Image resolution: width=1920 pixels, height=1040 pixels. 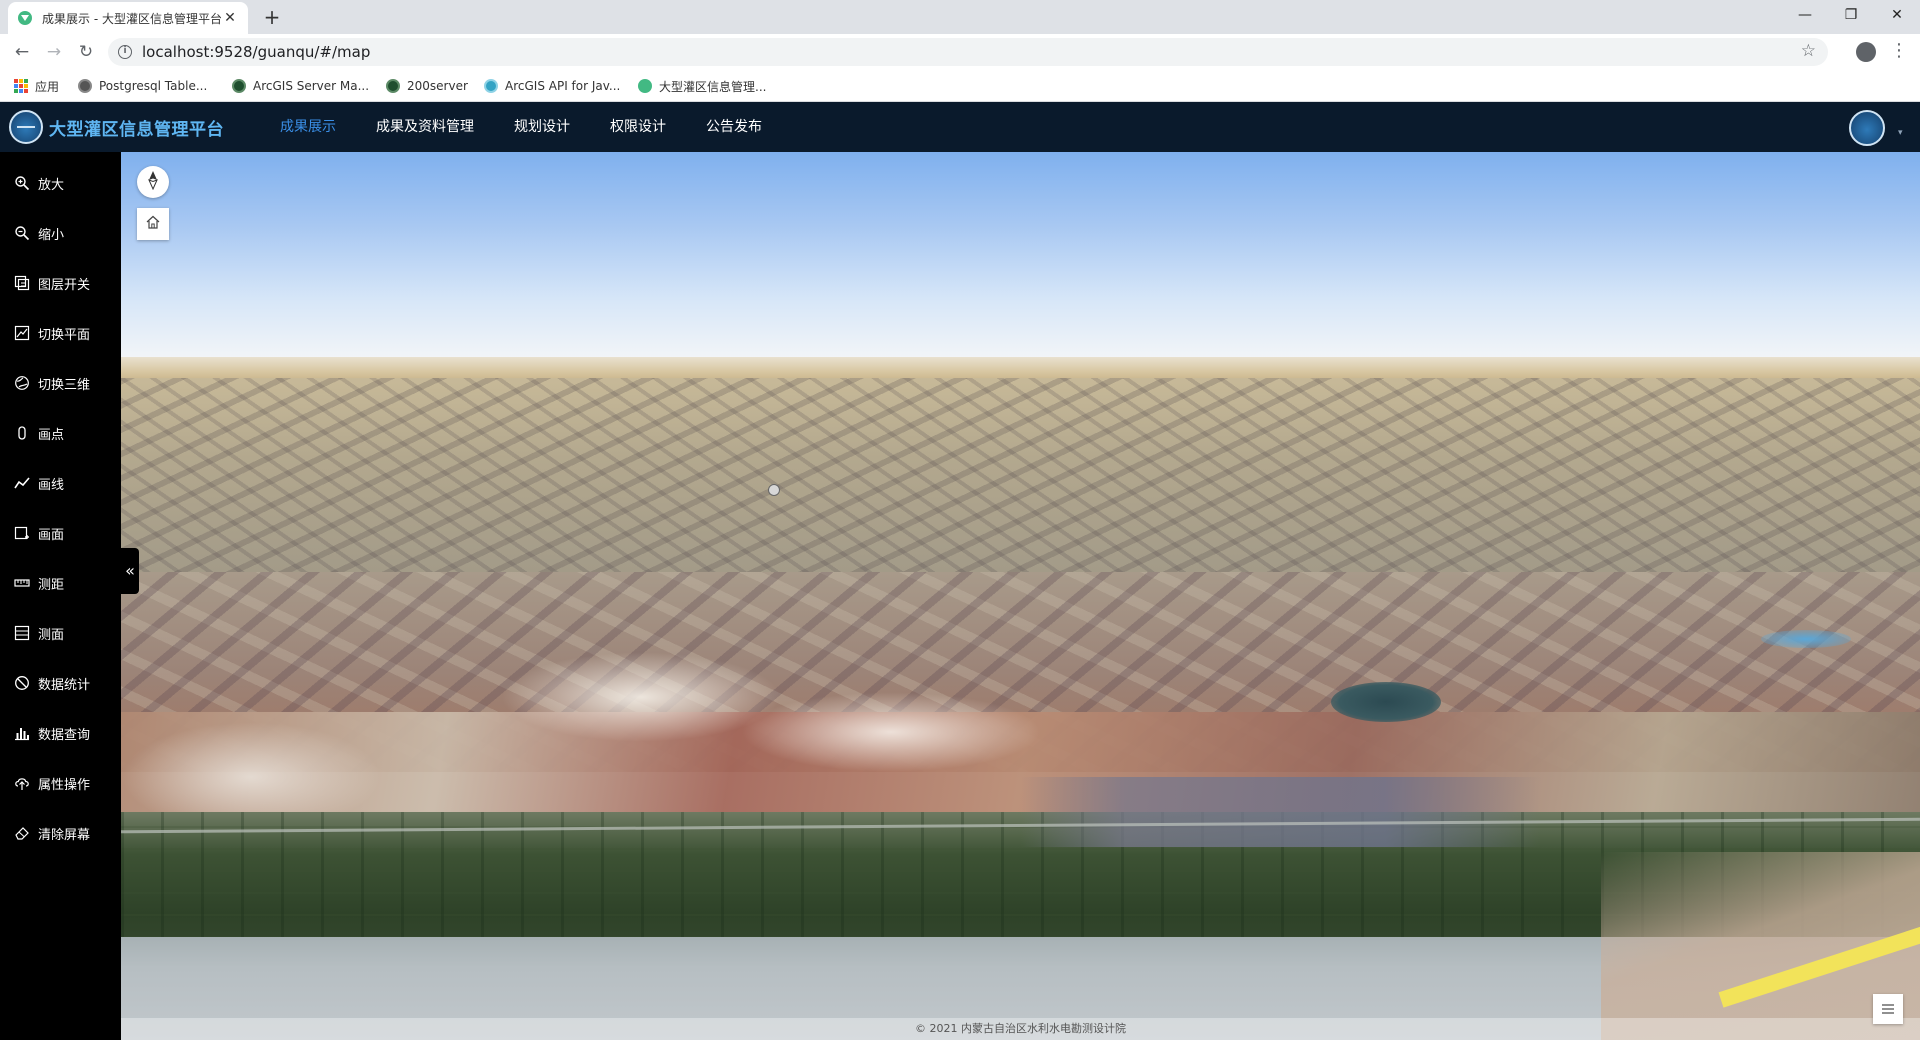 What do you see at coordinates (22, 52) in the screenshot?
I see `back-arrow-icon: ←` at bounding box center [22, 52].